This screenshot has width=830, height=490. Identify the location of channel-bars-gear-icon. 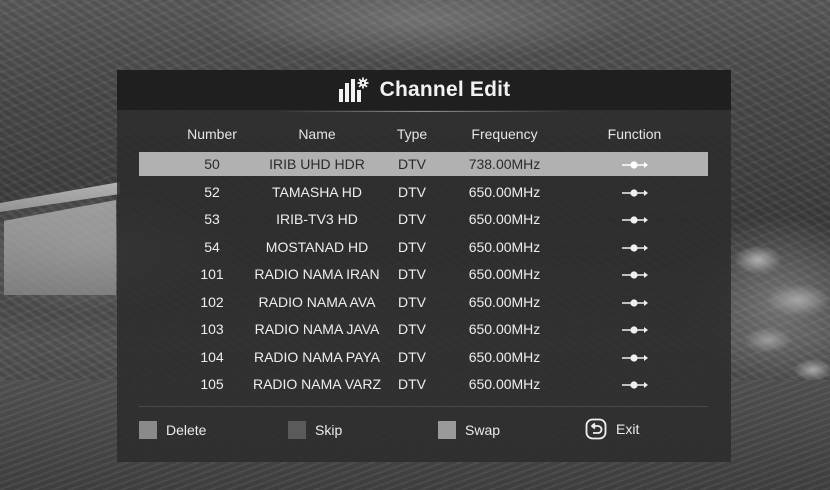
(353, 89).